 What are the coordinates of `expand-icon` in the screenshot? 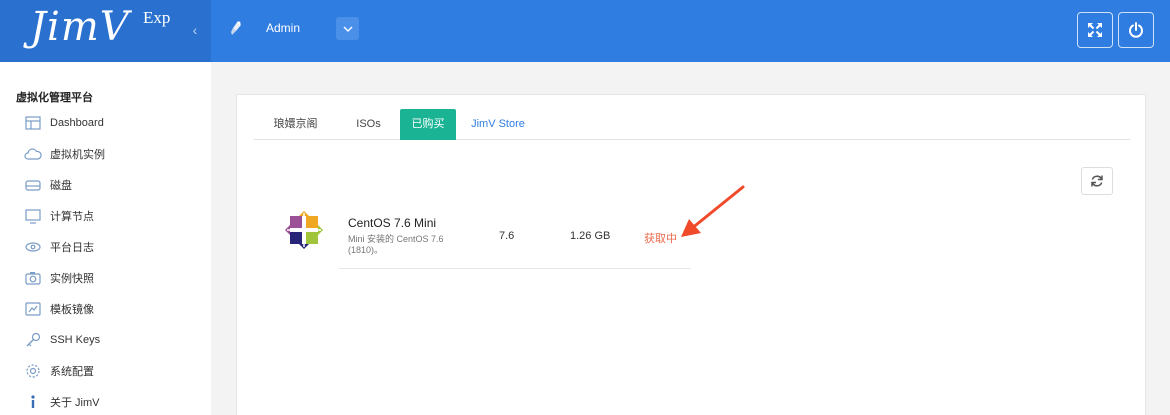 It's located at (1095, 30).